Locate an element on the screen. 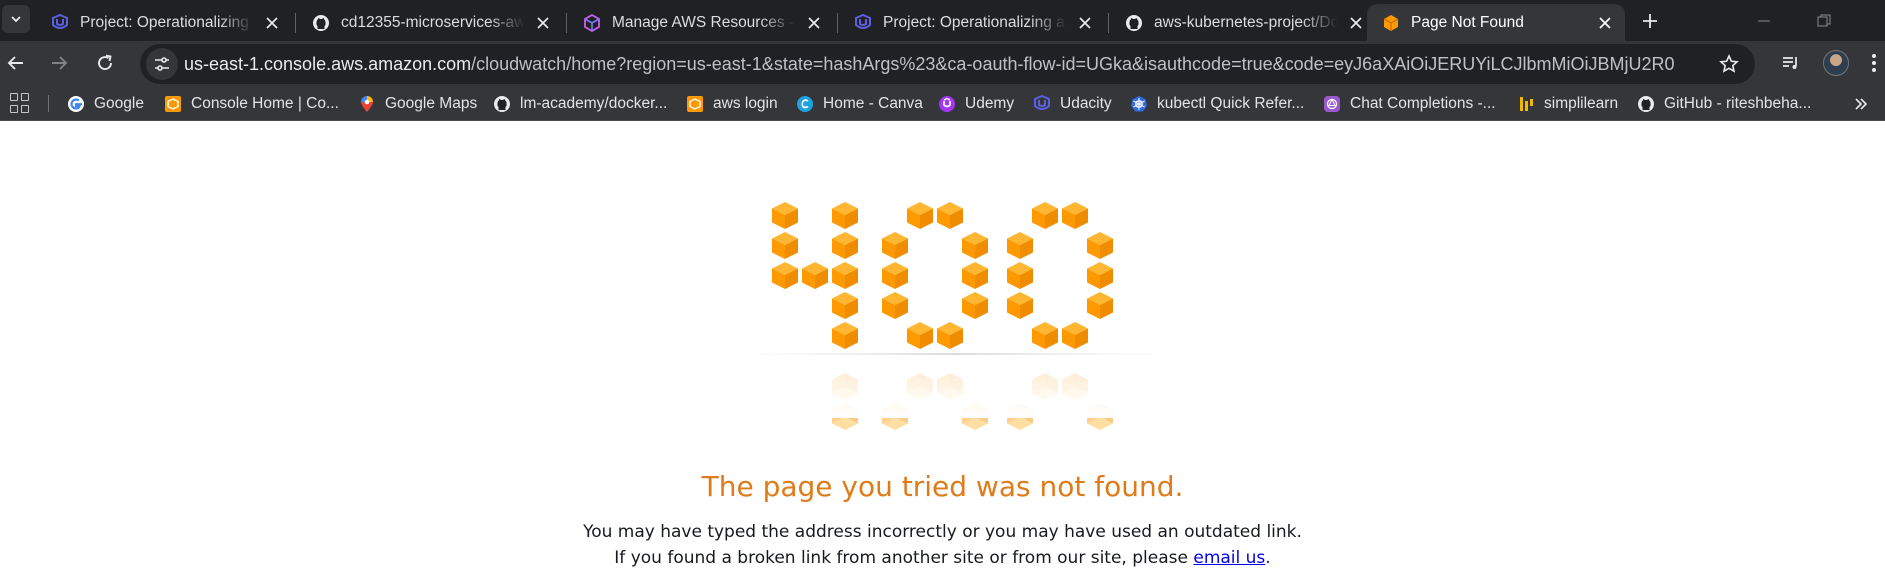  restore-icon is located at coordinates (1824, 20).